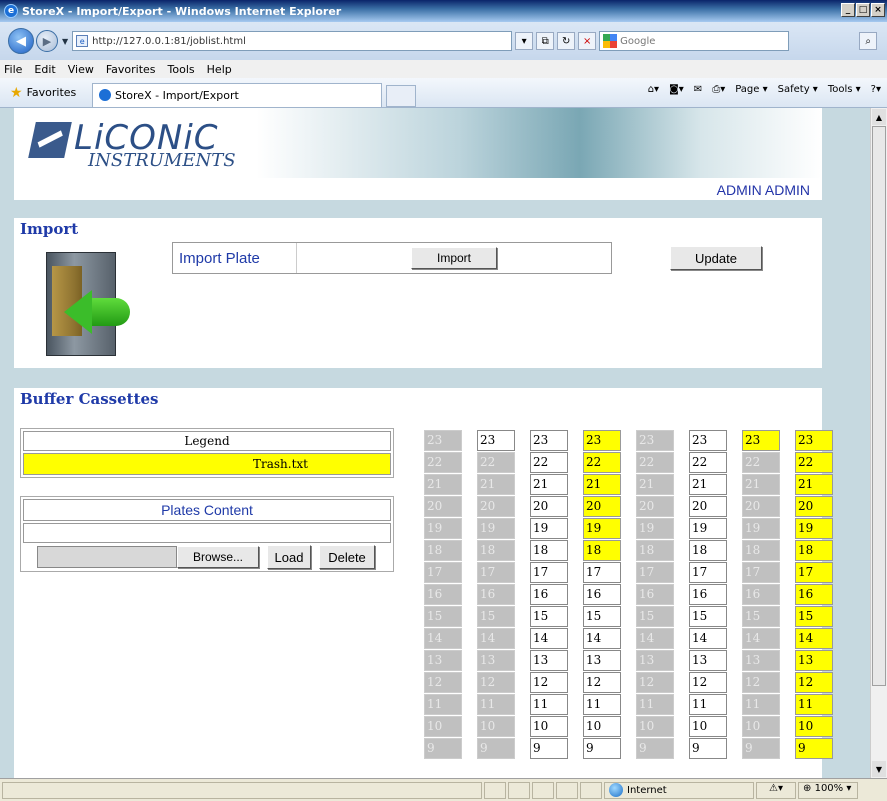 The height and width of the screenshot is (801, 887). Describe the element at coordinates (47, 41) in the screenshot. I see `forward-button: ▶` at that location.